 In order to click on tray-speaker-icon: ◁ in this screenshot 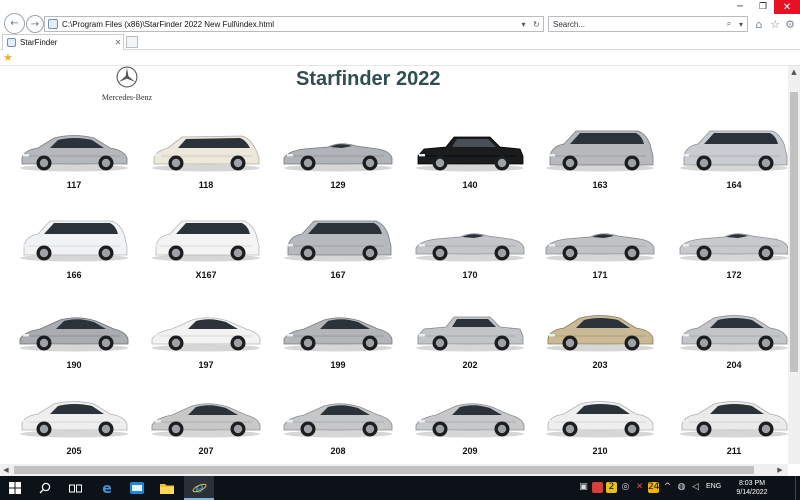, I will do `click(695, 487)`.